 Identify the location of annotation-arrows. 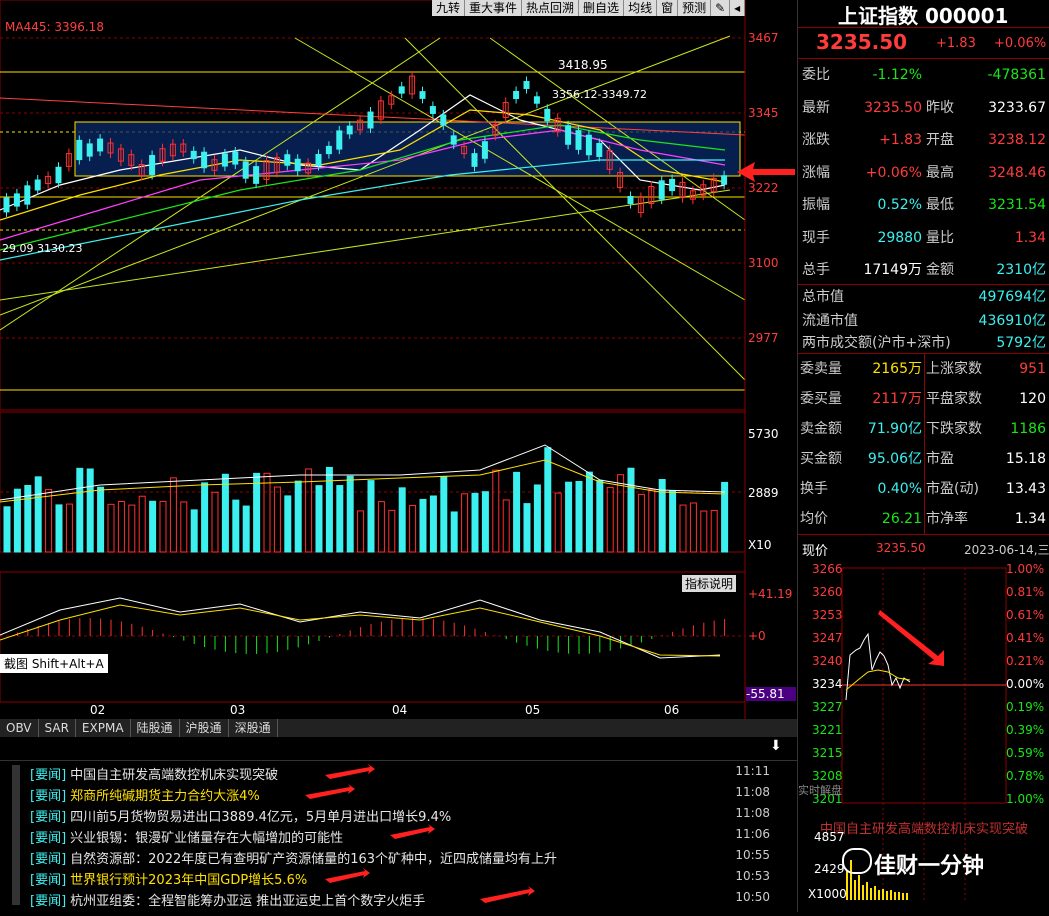
(420, 833).